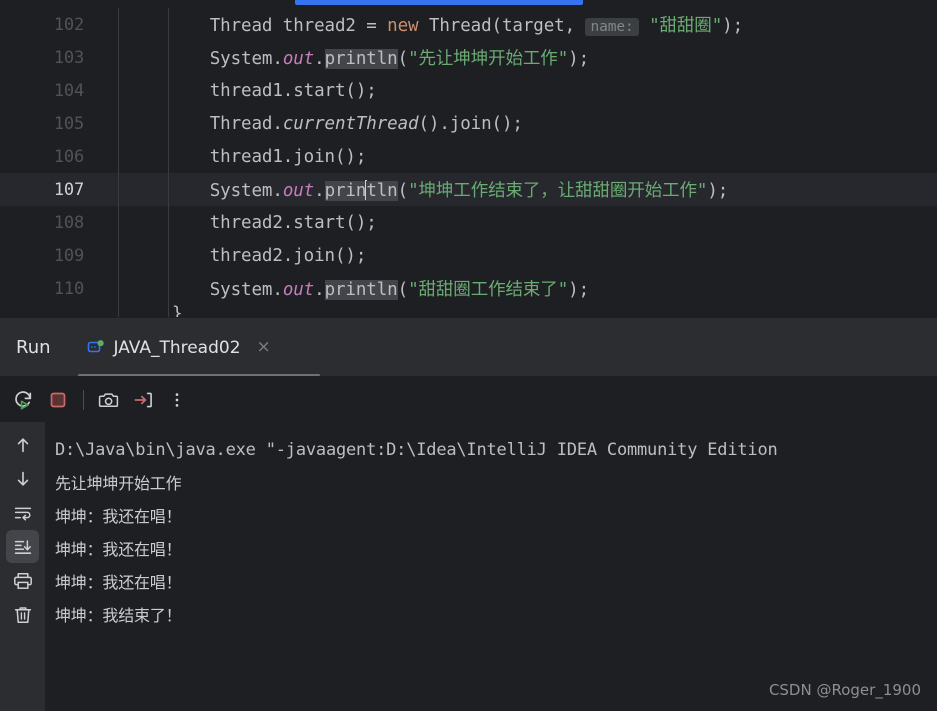  I want to click on soft-wrap-button, so click(22, 512).